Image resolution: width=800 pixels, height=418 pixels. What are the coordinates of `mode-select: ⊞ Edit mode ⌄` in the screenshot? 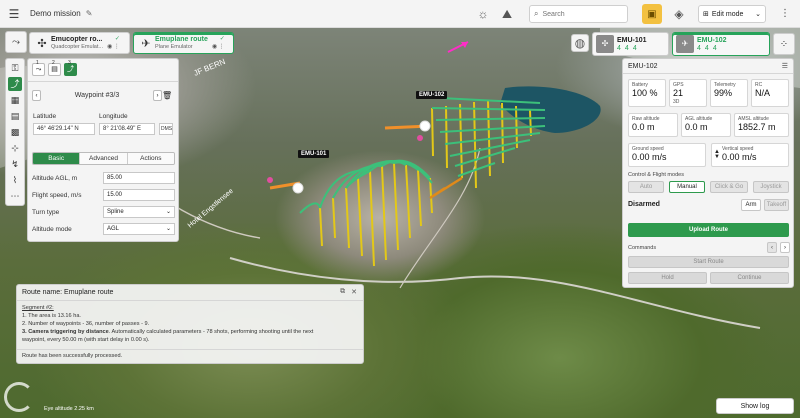 It's located at (732, 14).